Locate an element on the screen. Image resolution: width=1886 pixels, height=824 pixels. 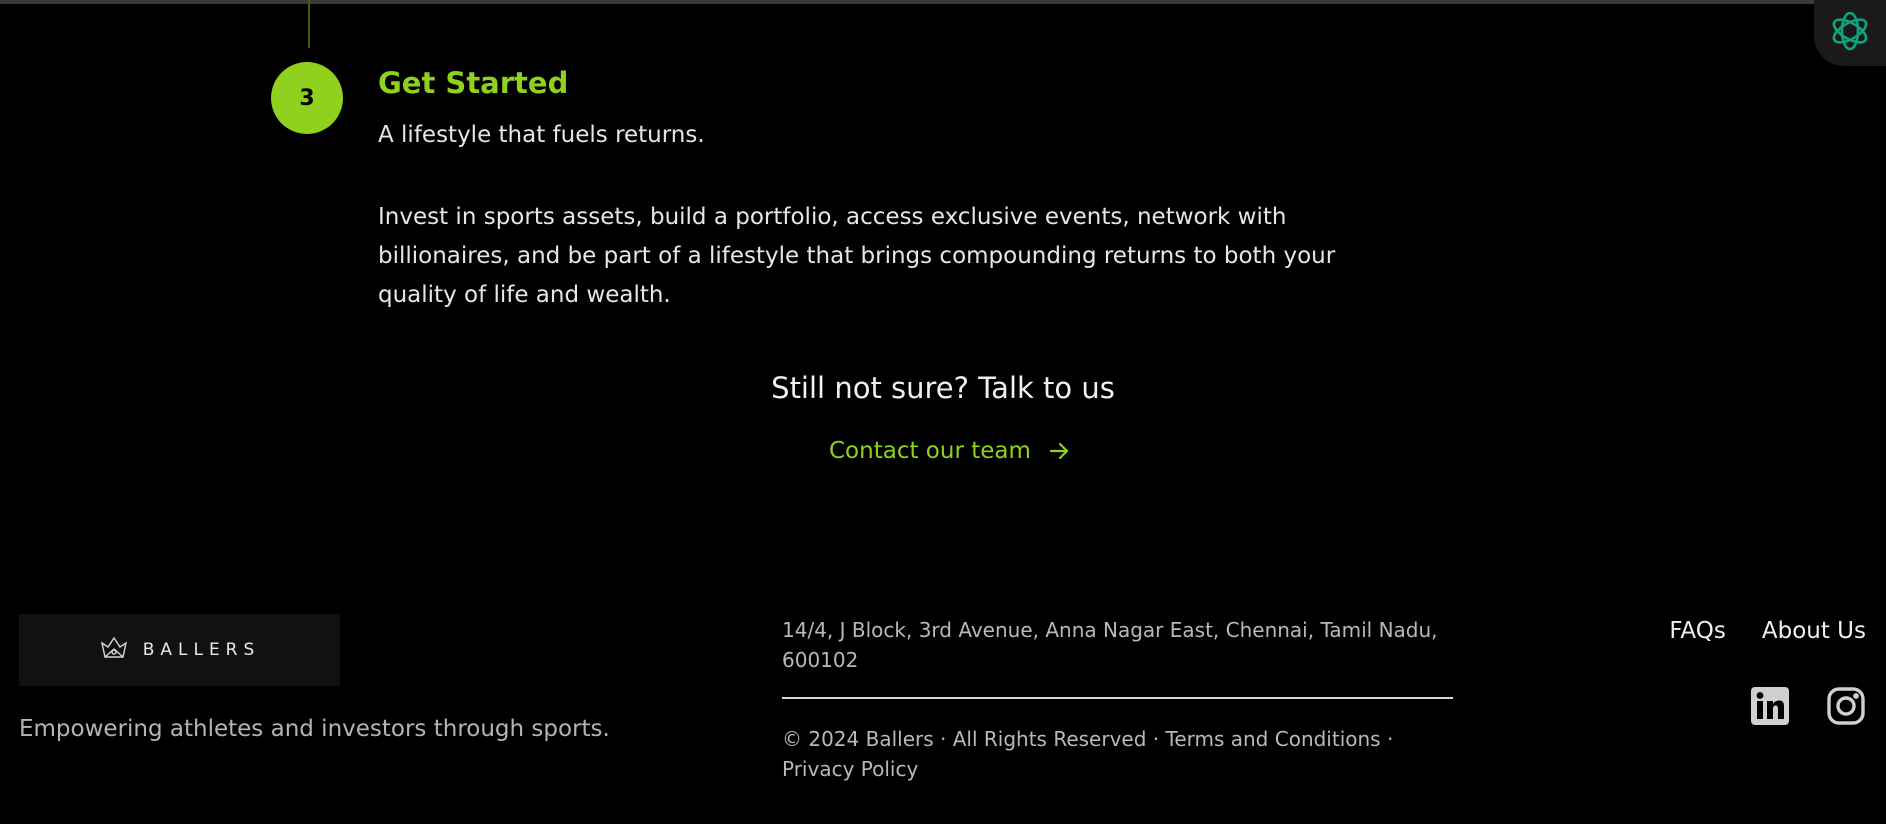
top-border is located at coordinates (943, 2).